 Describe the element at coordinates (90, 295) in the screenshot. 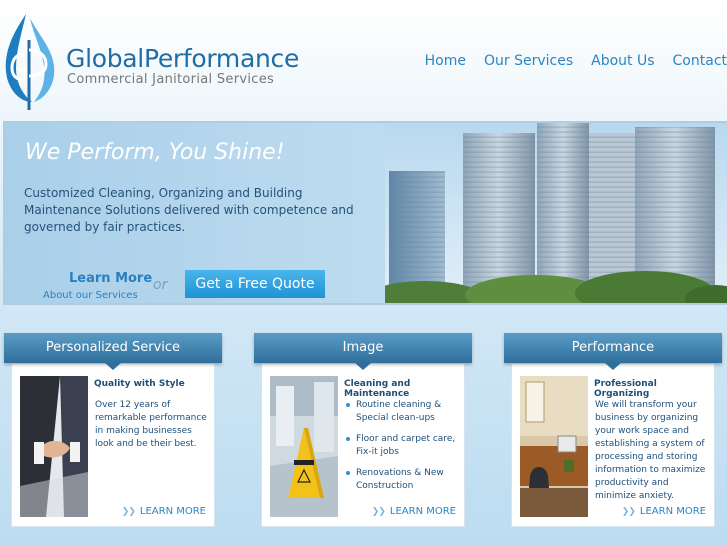

I see `about-services-link: About our Services` at that location.